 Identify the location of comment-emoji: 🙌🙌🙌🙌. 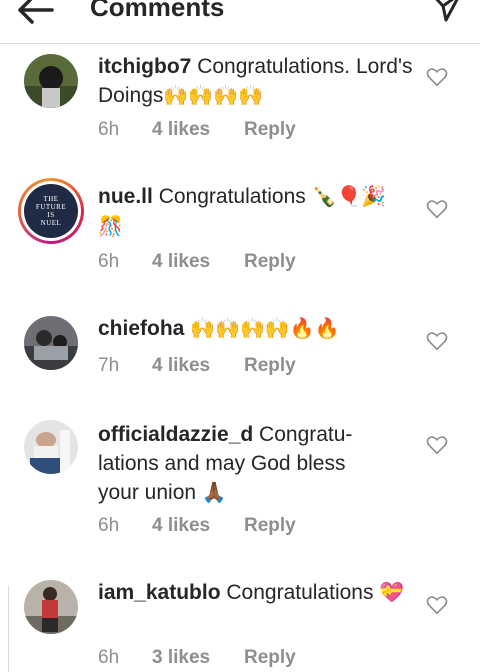
(213, 96).